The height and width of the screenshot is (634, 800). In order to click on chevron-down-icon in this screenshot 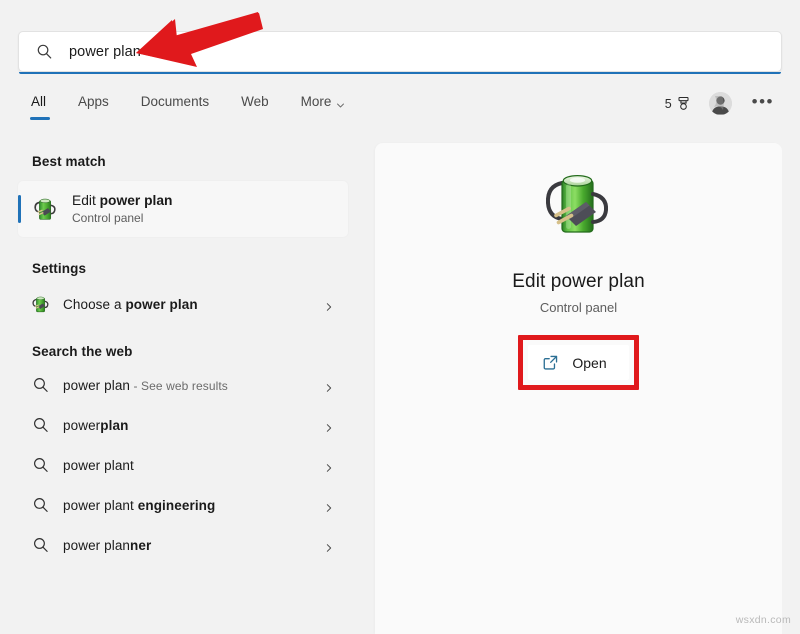, I will do `click(340, 103)`.